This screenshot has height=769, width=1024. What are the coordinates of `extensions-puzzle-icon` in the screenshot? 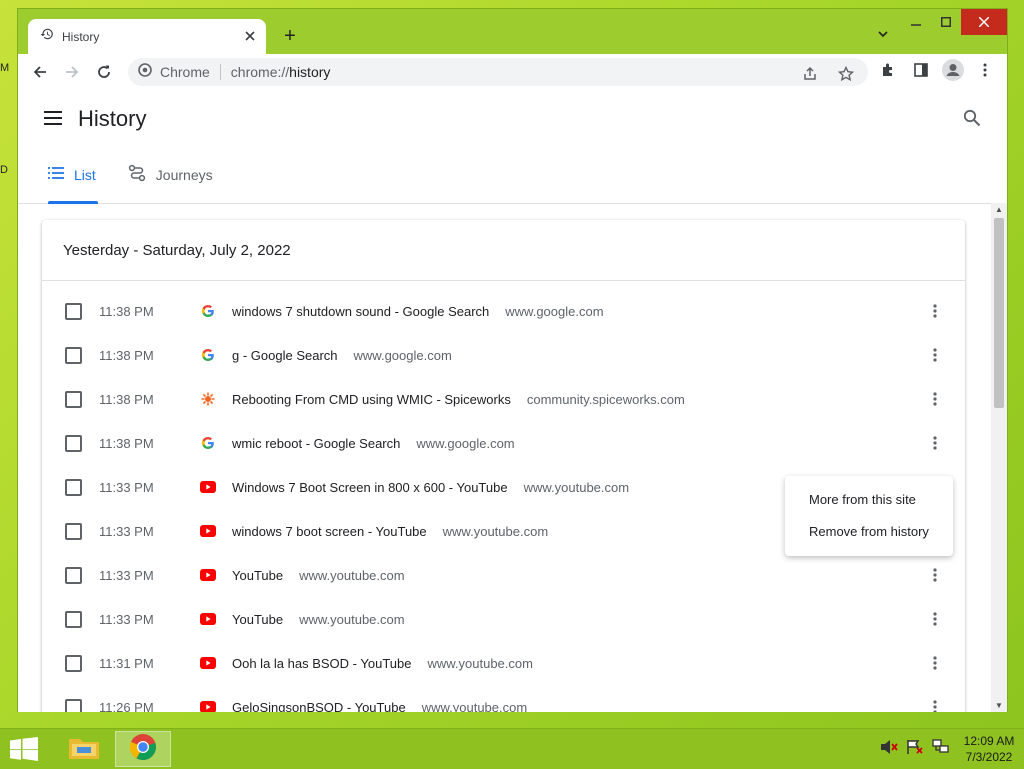 It's located at (889, 70).